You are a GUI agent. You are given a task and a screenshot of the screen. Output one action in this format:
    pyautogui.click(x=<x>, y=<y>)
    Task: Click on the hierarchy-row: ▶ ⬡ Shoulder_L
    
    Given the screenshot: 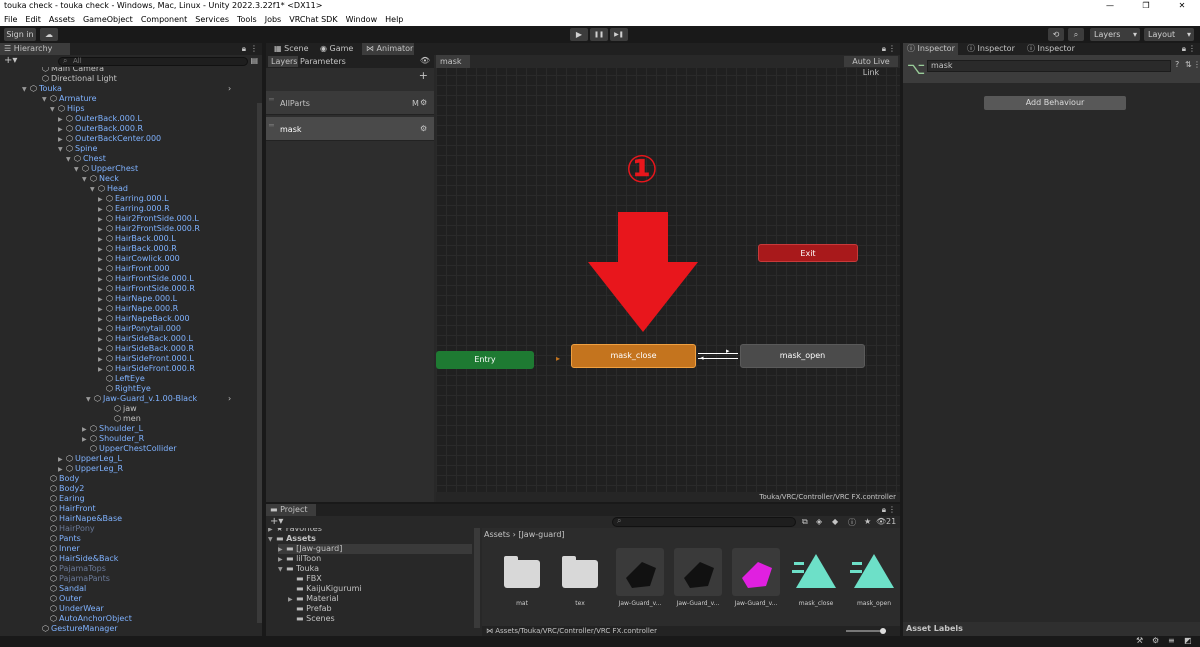 What is the action you would take?
    pyautogui.click(x=112, y=429)
    